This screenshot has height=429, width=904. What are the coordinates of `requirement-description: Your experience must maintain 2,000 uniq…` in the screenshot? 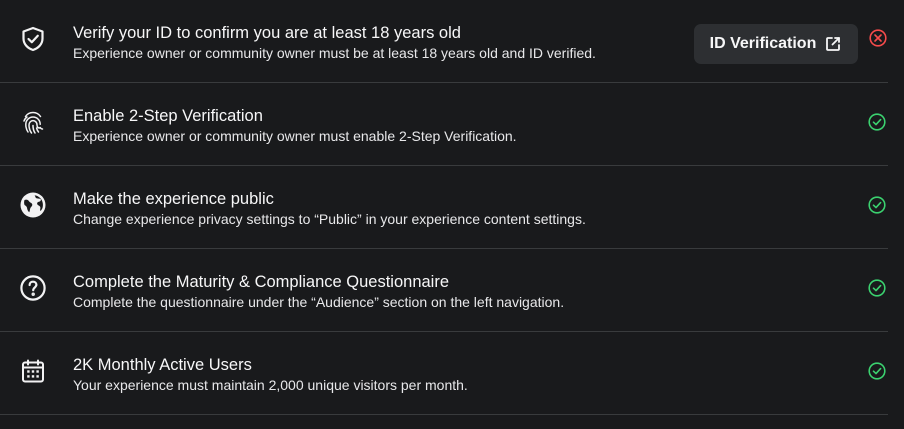 It's located at (270, 385).